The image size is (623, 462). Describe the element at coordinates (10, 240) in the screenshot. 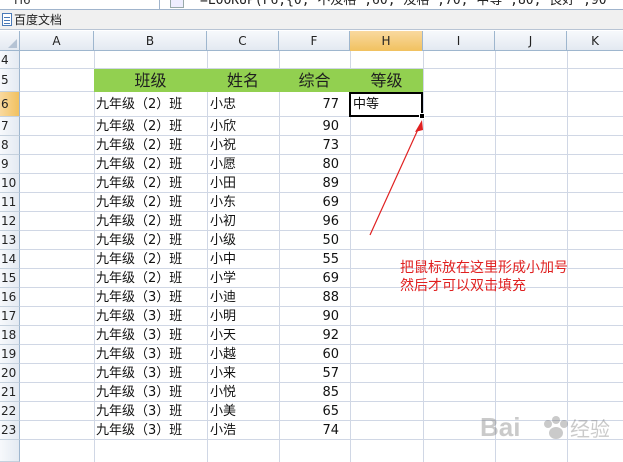

I see `row-header-13: 13` at that location.